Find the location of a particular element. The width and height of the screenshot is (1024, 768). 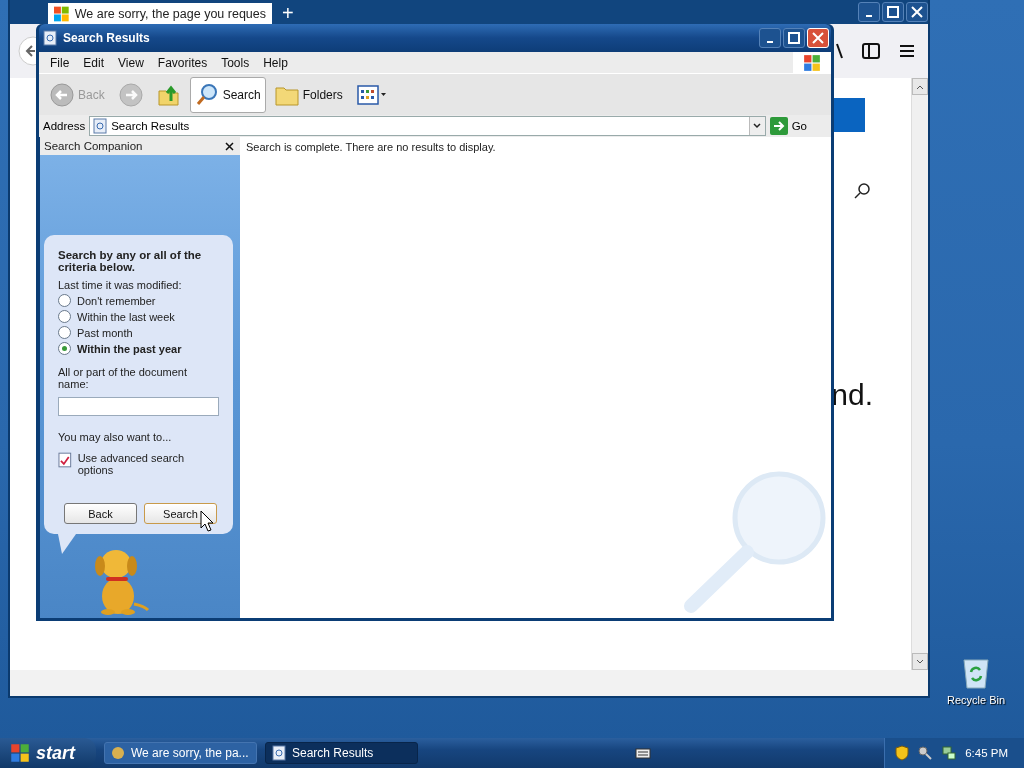

criteria-label: Last time it was modified: is located at coordinates (120, 285).